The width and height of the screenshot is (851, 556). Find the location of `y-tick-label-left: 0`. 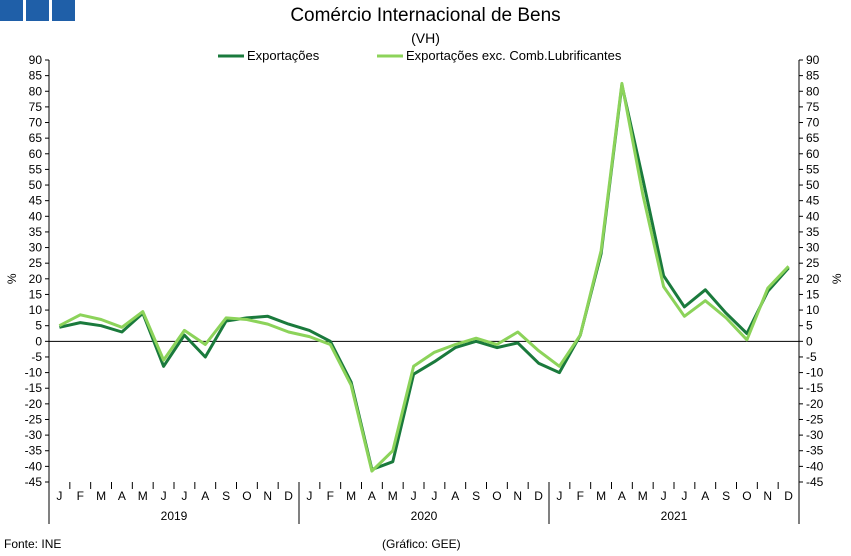

y-tick-label-left: 0 is located at coordinates (38, 341).